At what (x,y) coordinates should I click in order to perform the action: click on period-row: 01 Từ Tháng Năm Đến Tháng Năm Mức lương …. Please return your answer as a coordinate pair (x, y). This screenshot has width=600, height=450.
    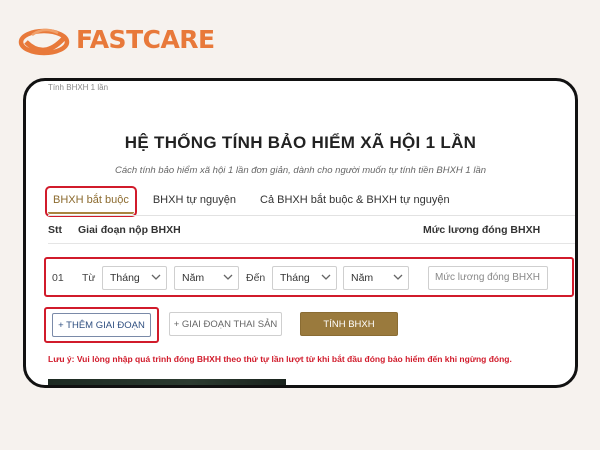
    Looking at the image, I should click on (309, 277).